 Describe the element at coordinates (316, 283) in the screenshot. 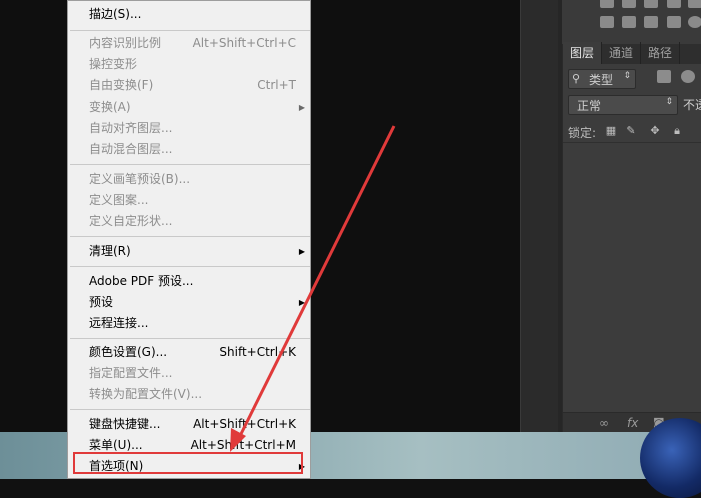

I see `annotation-arrow-line` at that location.